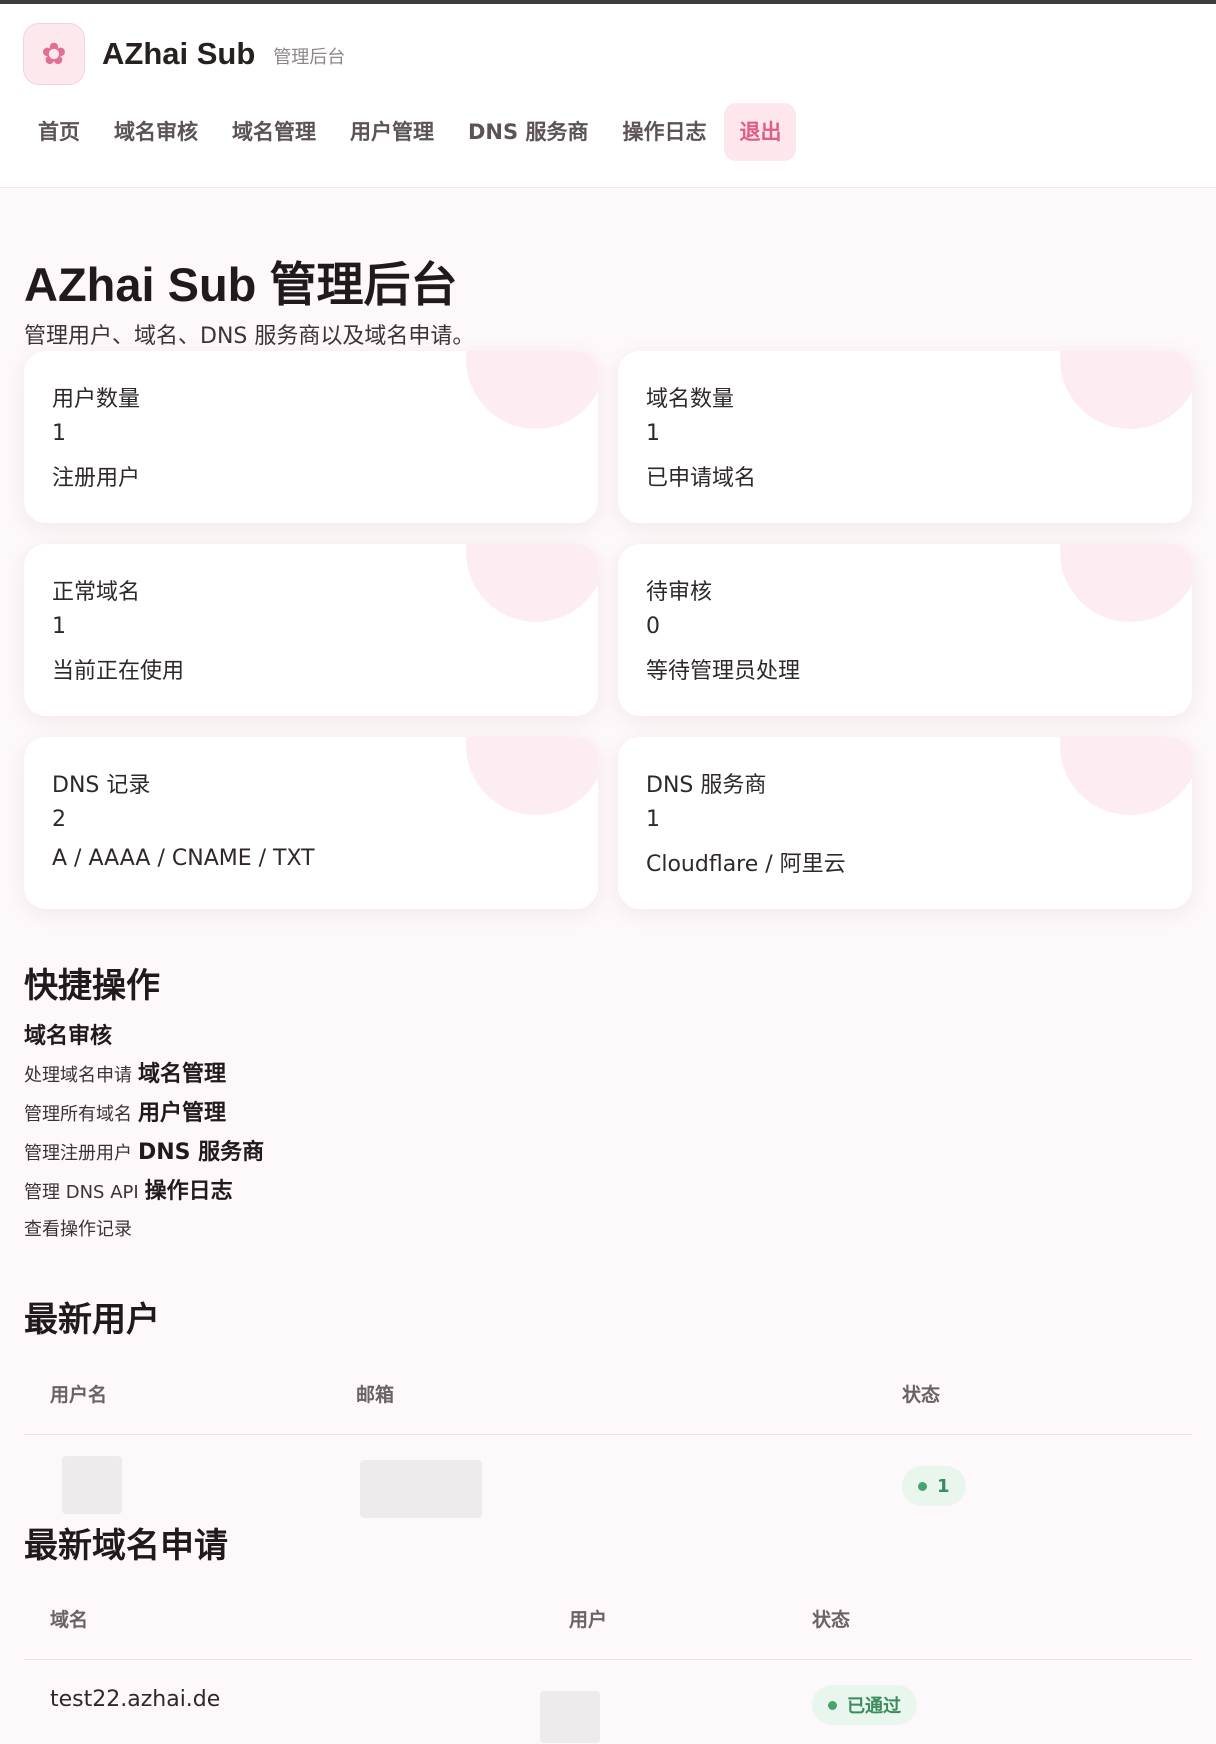  Describe the element at coordinates (96, 592) in the screenshot. I see `stat-label: 正常域名` at that location.